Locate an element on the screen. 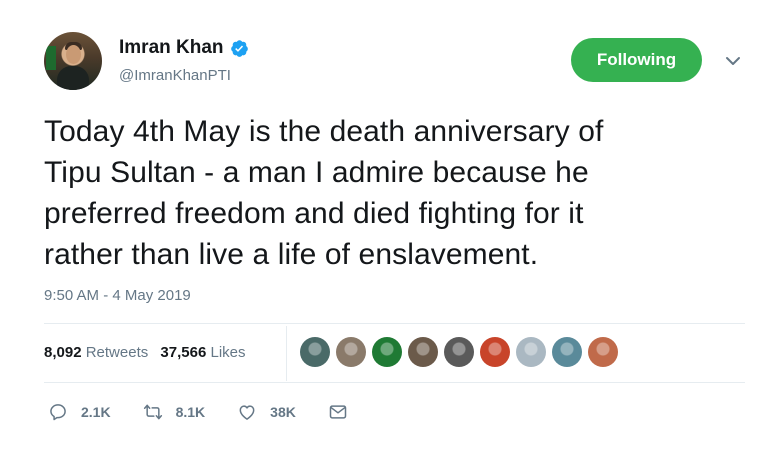  tweet-actions: 2.1K 8.1K 38K is located at coordinates (214, 412).